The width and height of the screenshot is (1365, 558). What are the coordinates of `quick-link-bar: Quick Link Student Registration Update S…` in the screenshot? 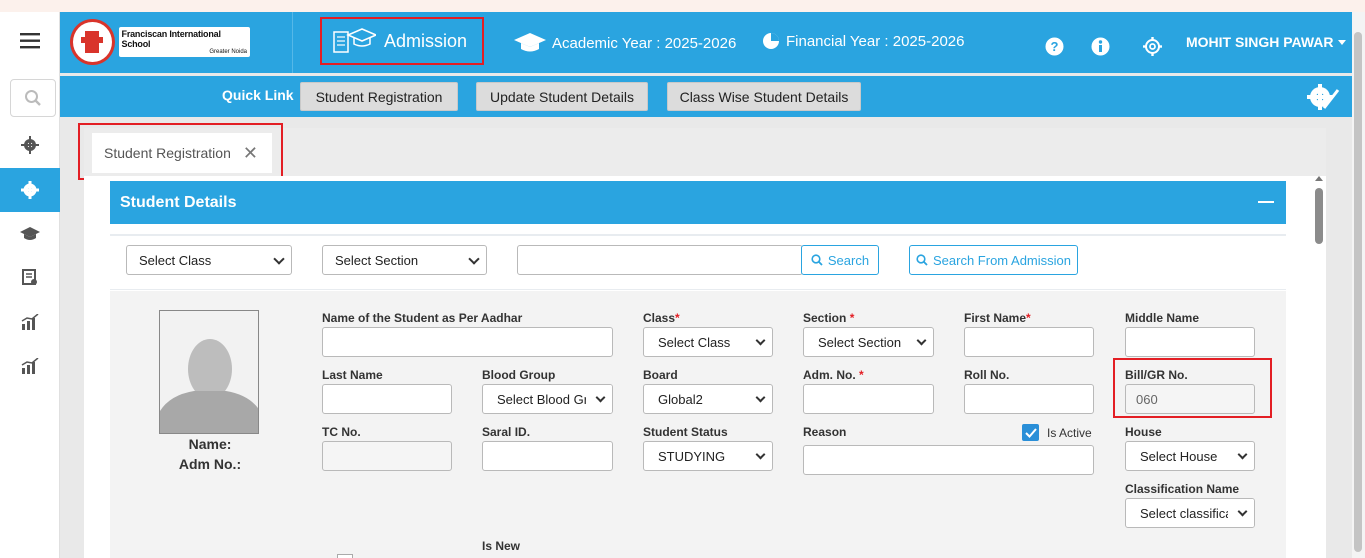 It's located at (706, 96).